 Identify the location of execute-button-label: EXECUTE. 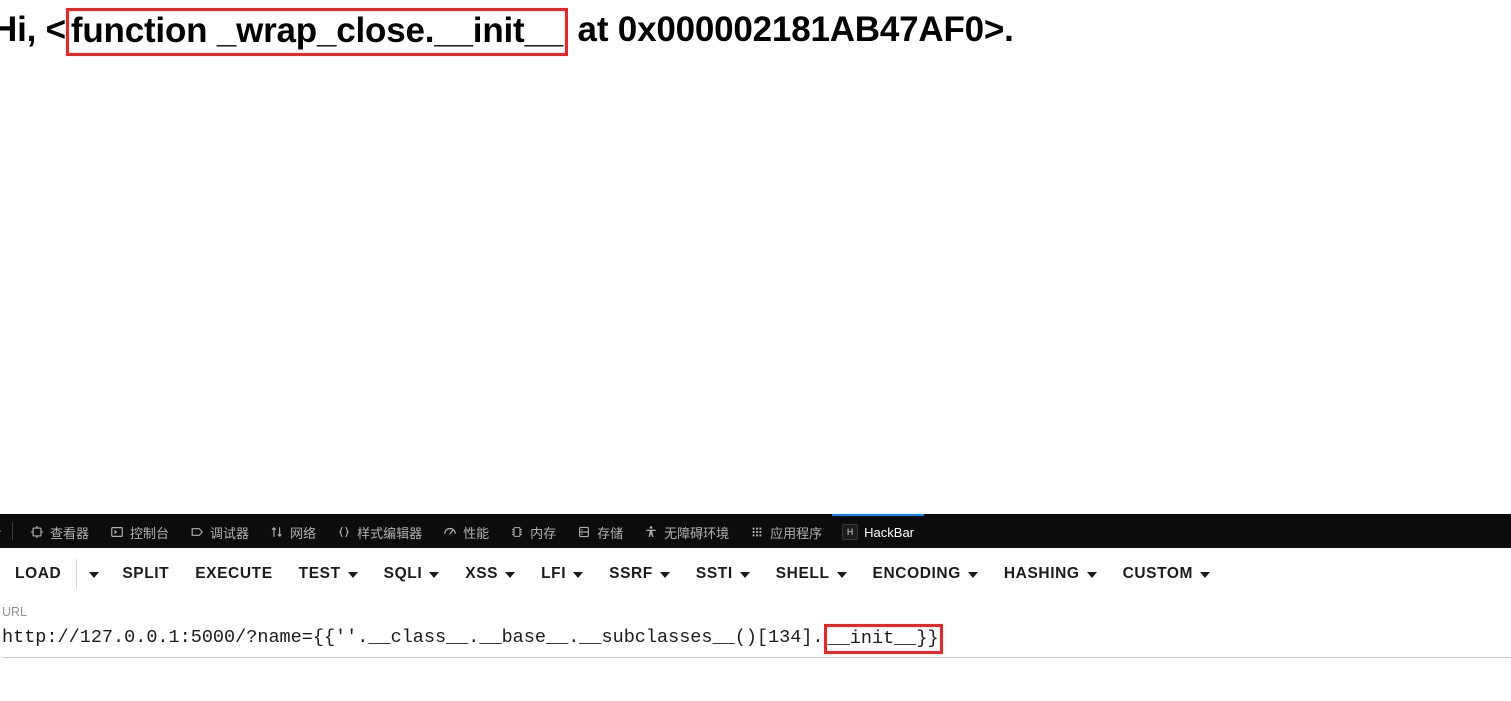
(234, 573).